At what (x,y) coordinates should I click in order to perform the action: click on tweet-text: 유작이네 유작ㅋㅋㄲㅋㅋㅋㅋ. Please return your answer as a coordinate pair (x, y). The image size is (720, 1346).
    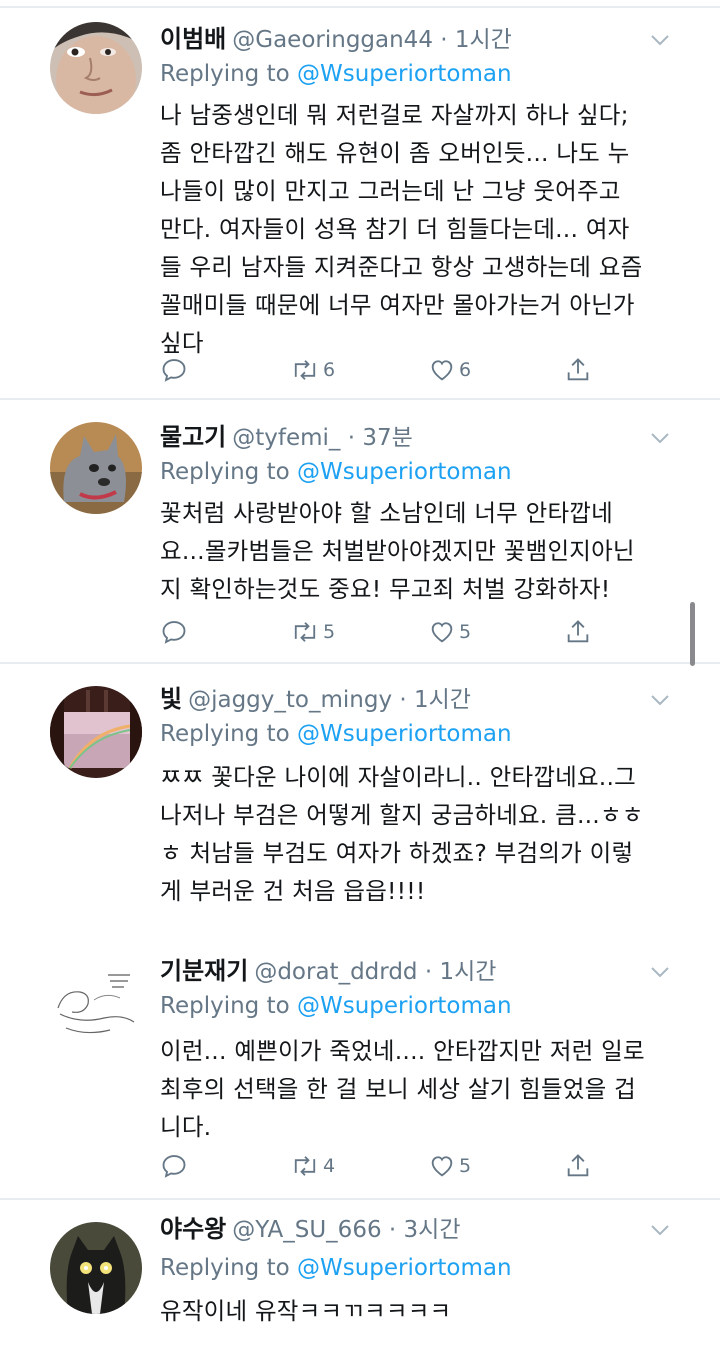
    Looking at the image, I should click on (306, 1311).